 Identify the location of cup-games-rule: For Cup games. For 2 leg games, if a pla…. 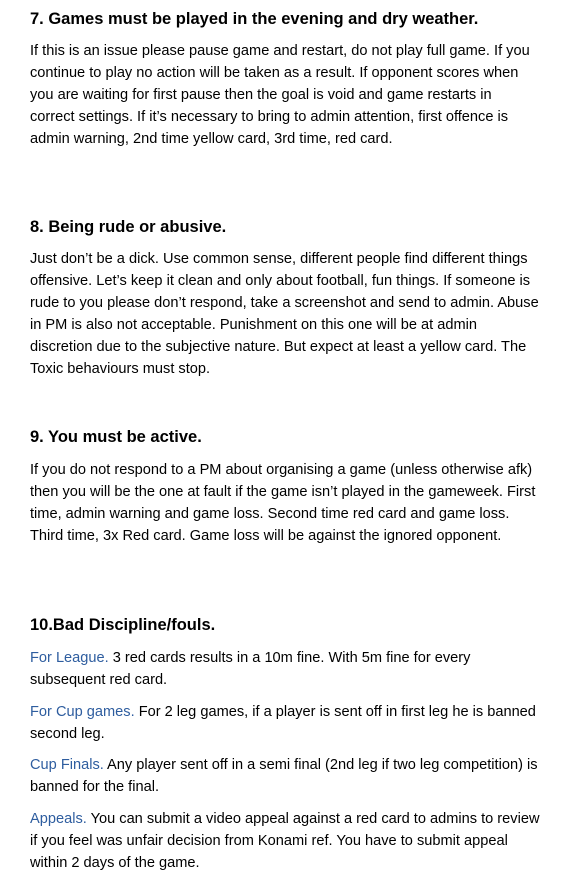
(285, 723).